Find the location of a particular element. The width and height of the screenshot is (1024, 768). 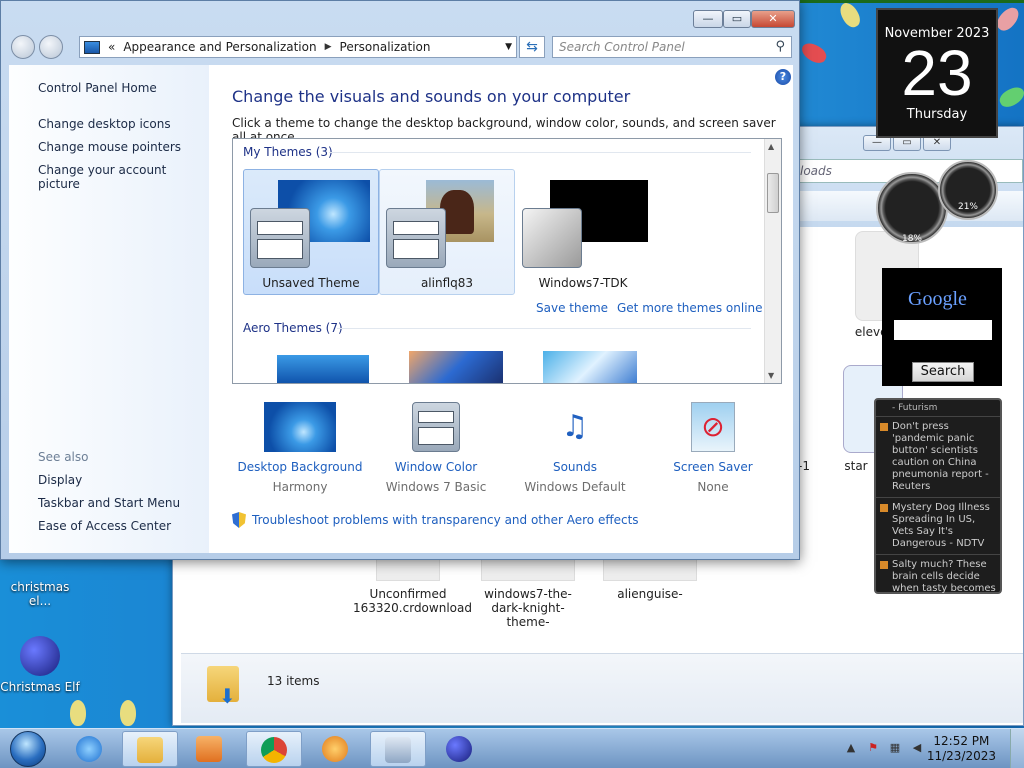

close-button: ✕ is located at coordinates (773, 19).